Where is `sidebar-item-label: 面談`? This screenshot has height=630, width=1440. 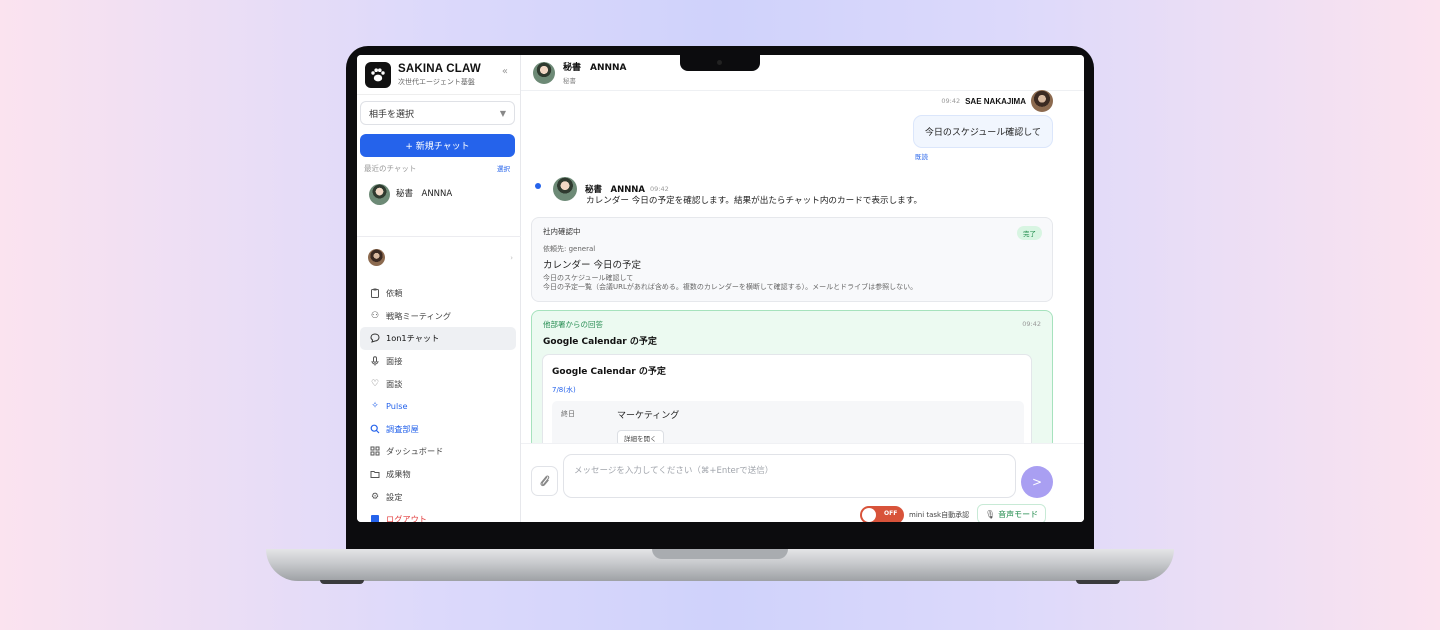
sidebar-item-label: 面談 is located at coordinates (394, 383).